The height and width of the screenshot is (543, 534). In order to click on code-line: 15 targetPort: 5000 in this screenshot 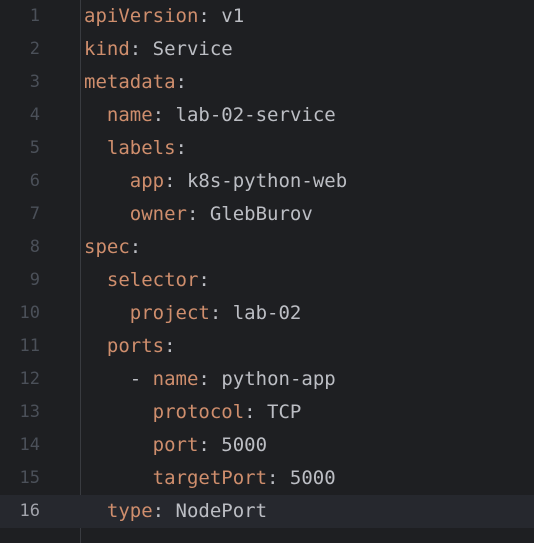, I will do `click(267, 478)`.